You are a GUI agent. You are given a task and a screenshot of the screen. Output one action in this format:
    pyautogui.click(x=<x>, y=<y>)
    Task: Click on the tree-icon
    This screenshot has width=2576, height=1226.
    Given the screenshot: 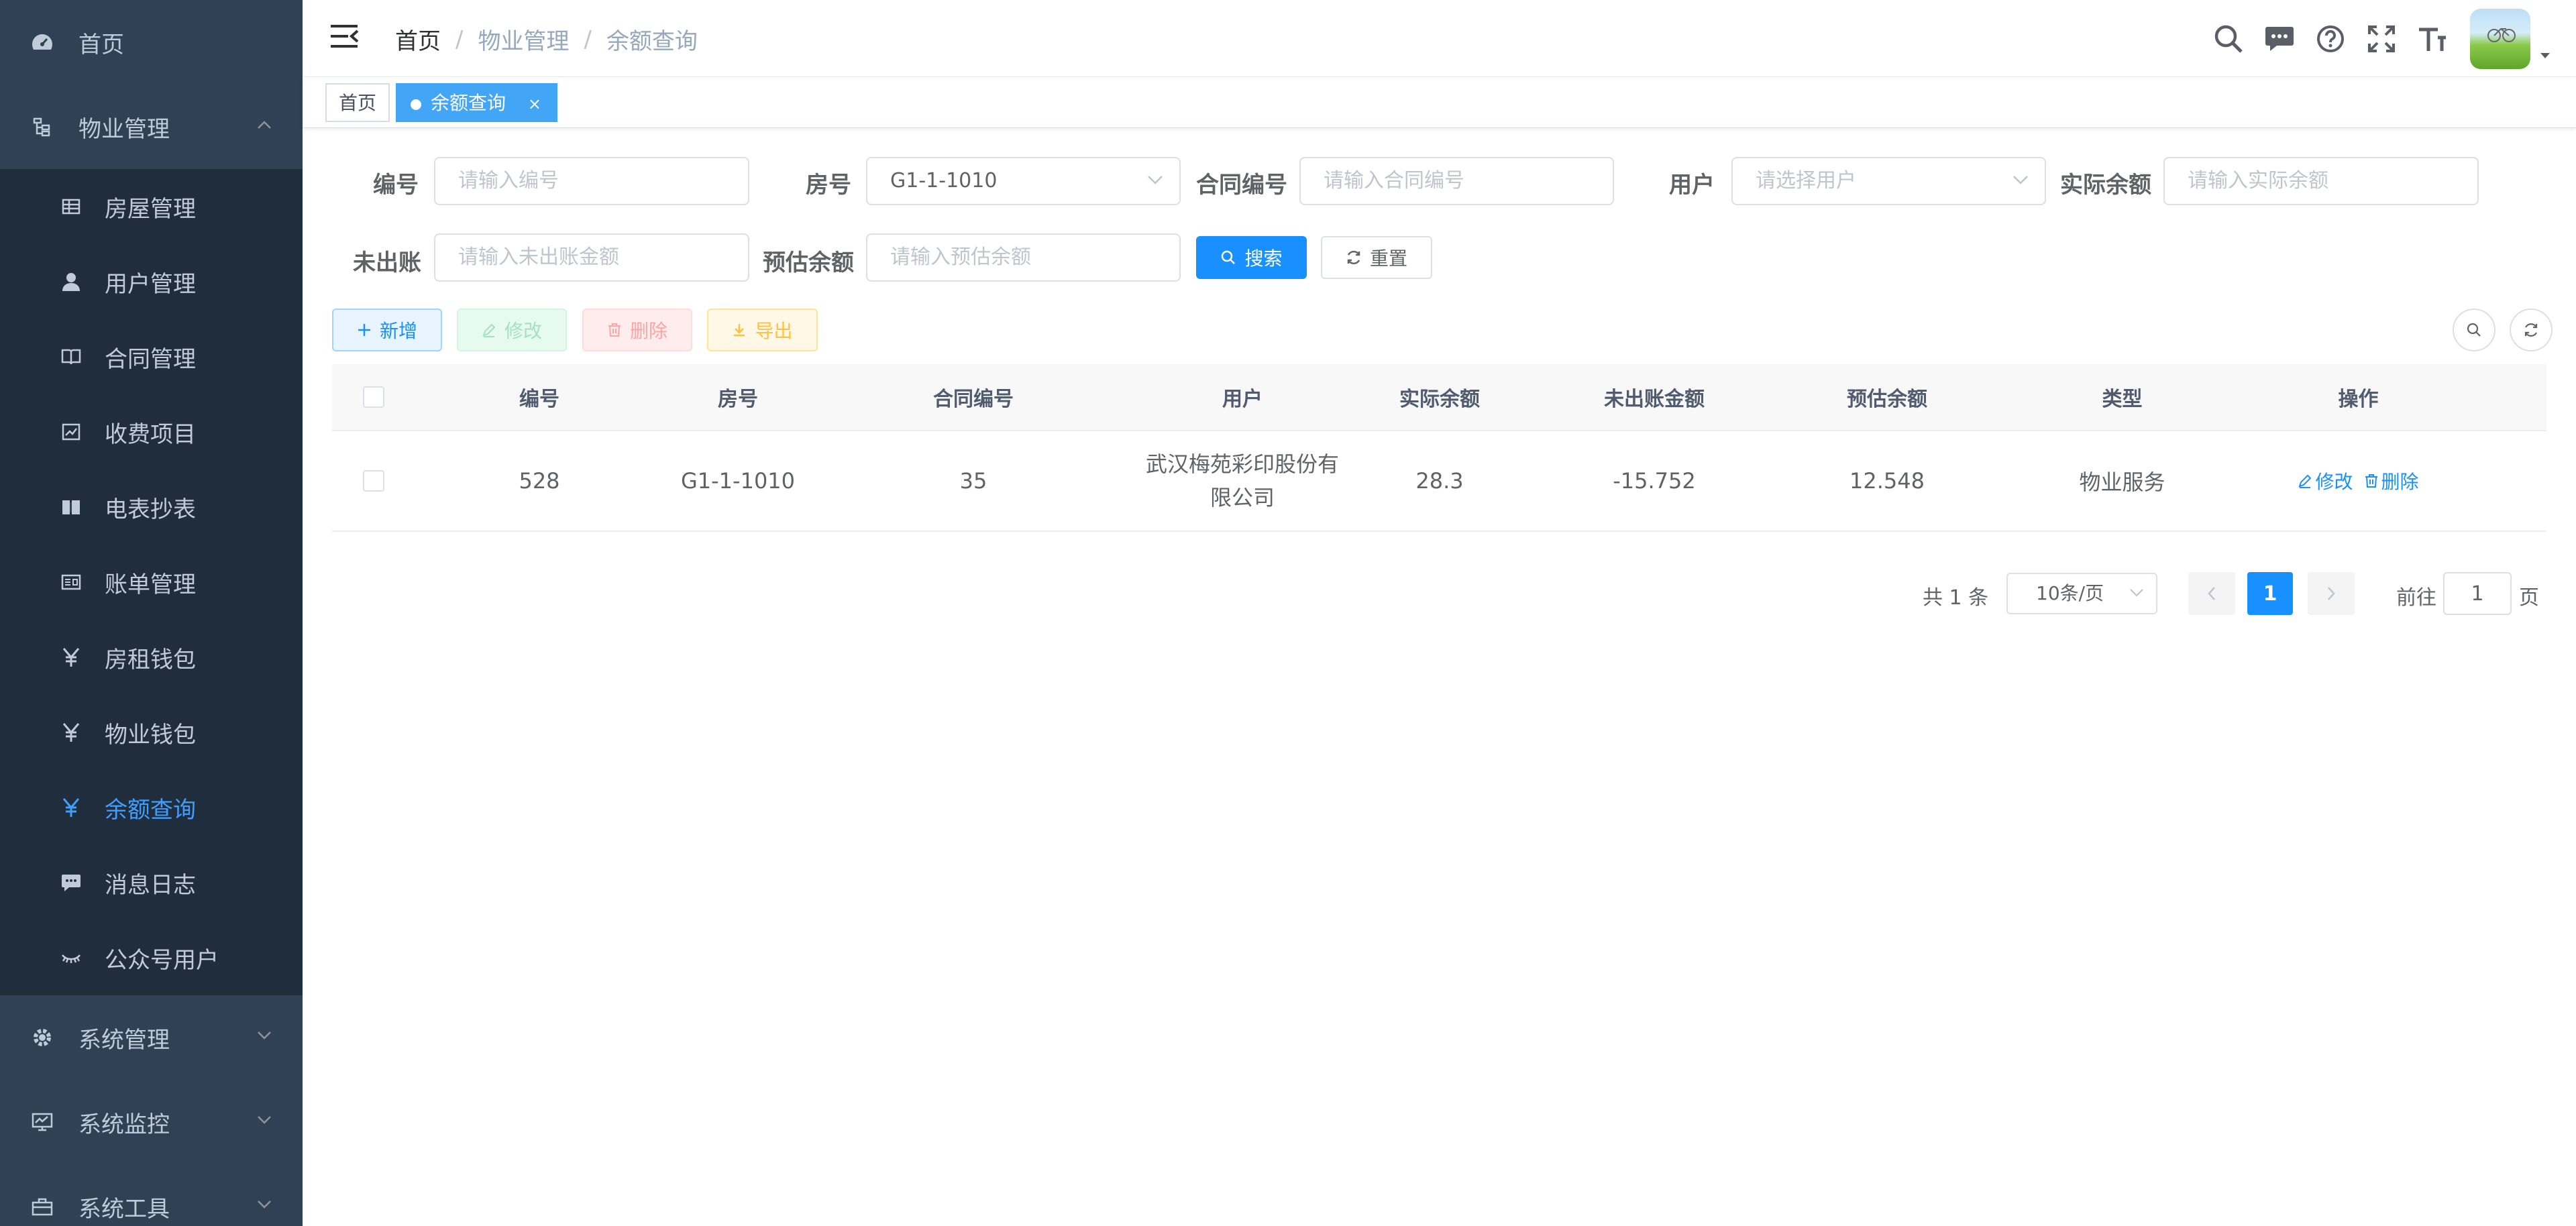 What is the action you would take?
    pyautogui.click(x=42, y=127)
    